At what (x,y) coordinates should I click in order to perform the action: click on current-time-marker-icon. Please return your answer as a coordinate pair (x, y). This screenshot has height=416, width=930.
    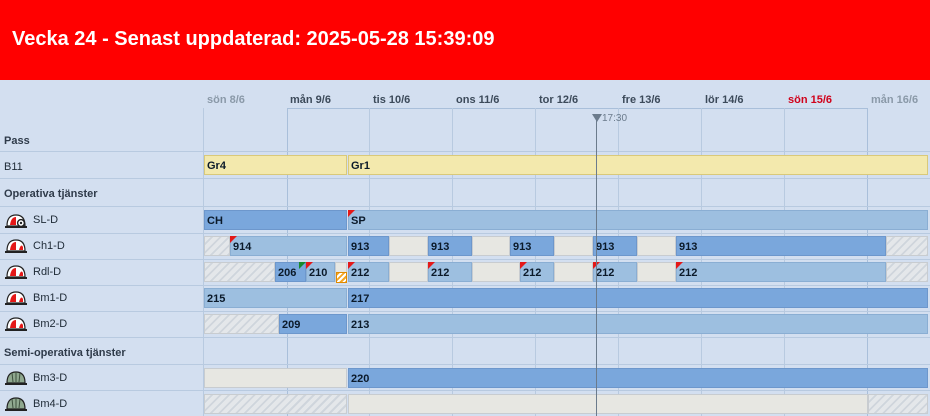
    Looking at the image, I should click on (597, 118).